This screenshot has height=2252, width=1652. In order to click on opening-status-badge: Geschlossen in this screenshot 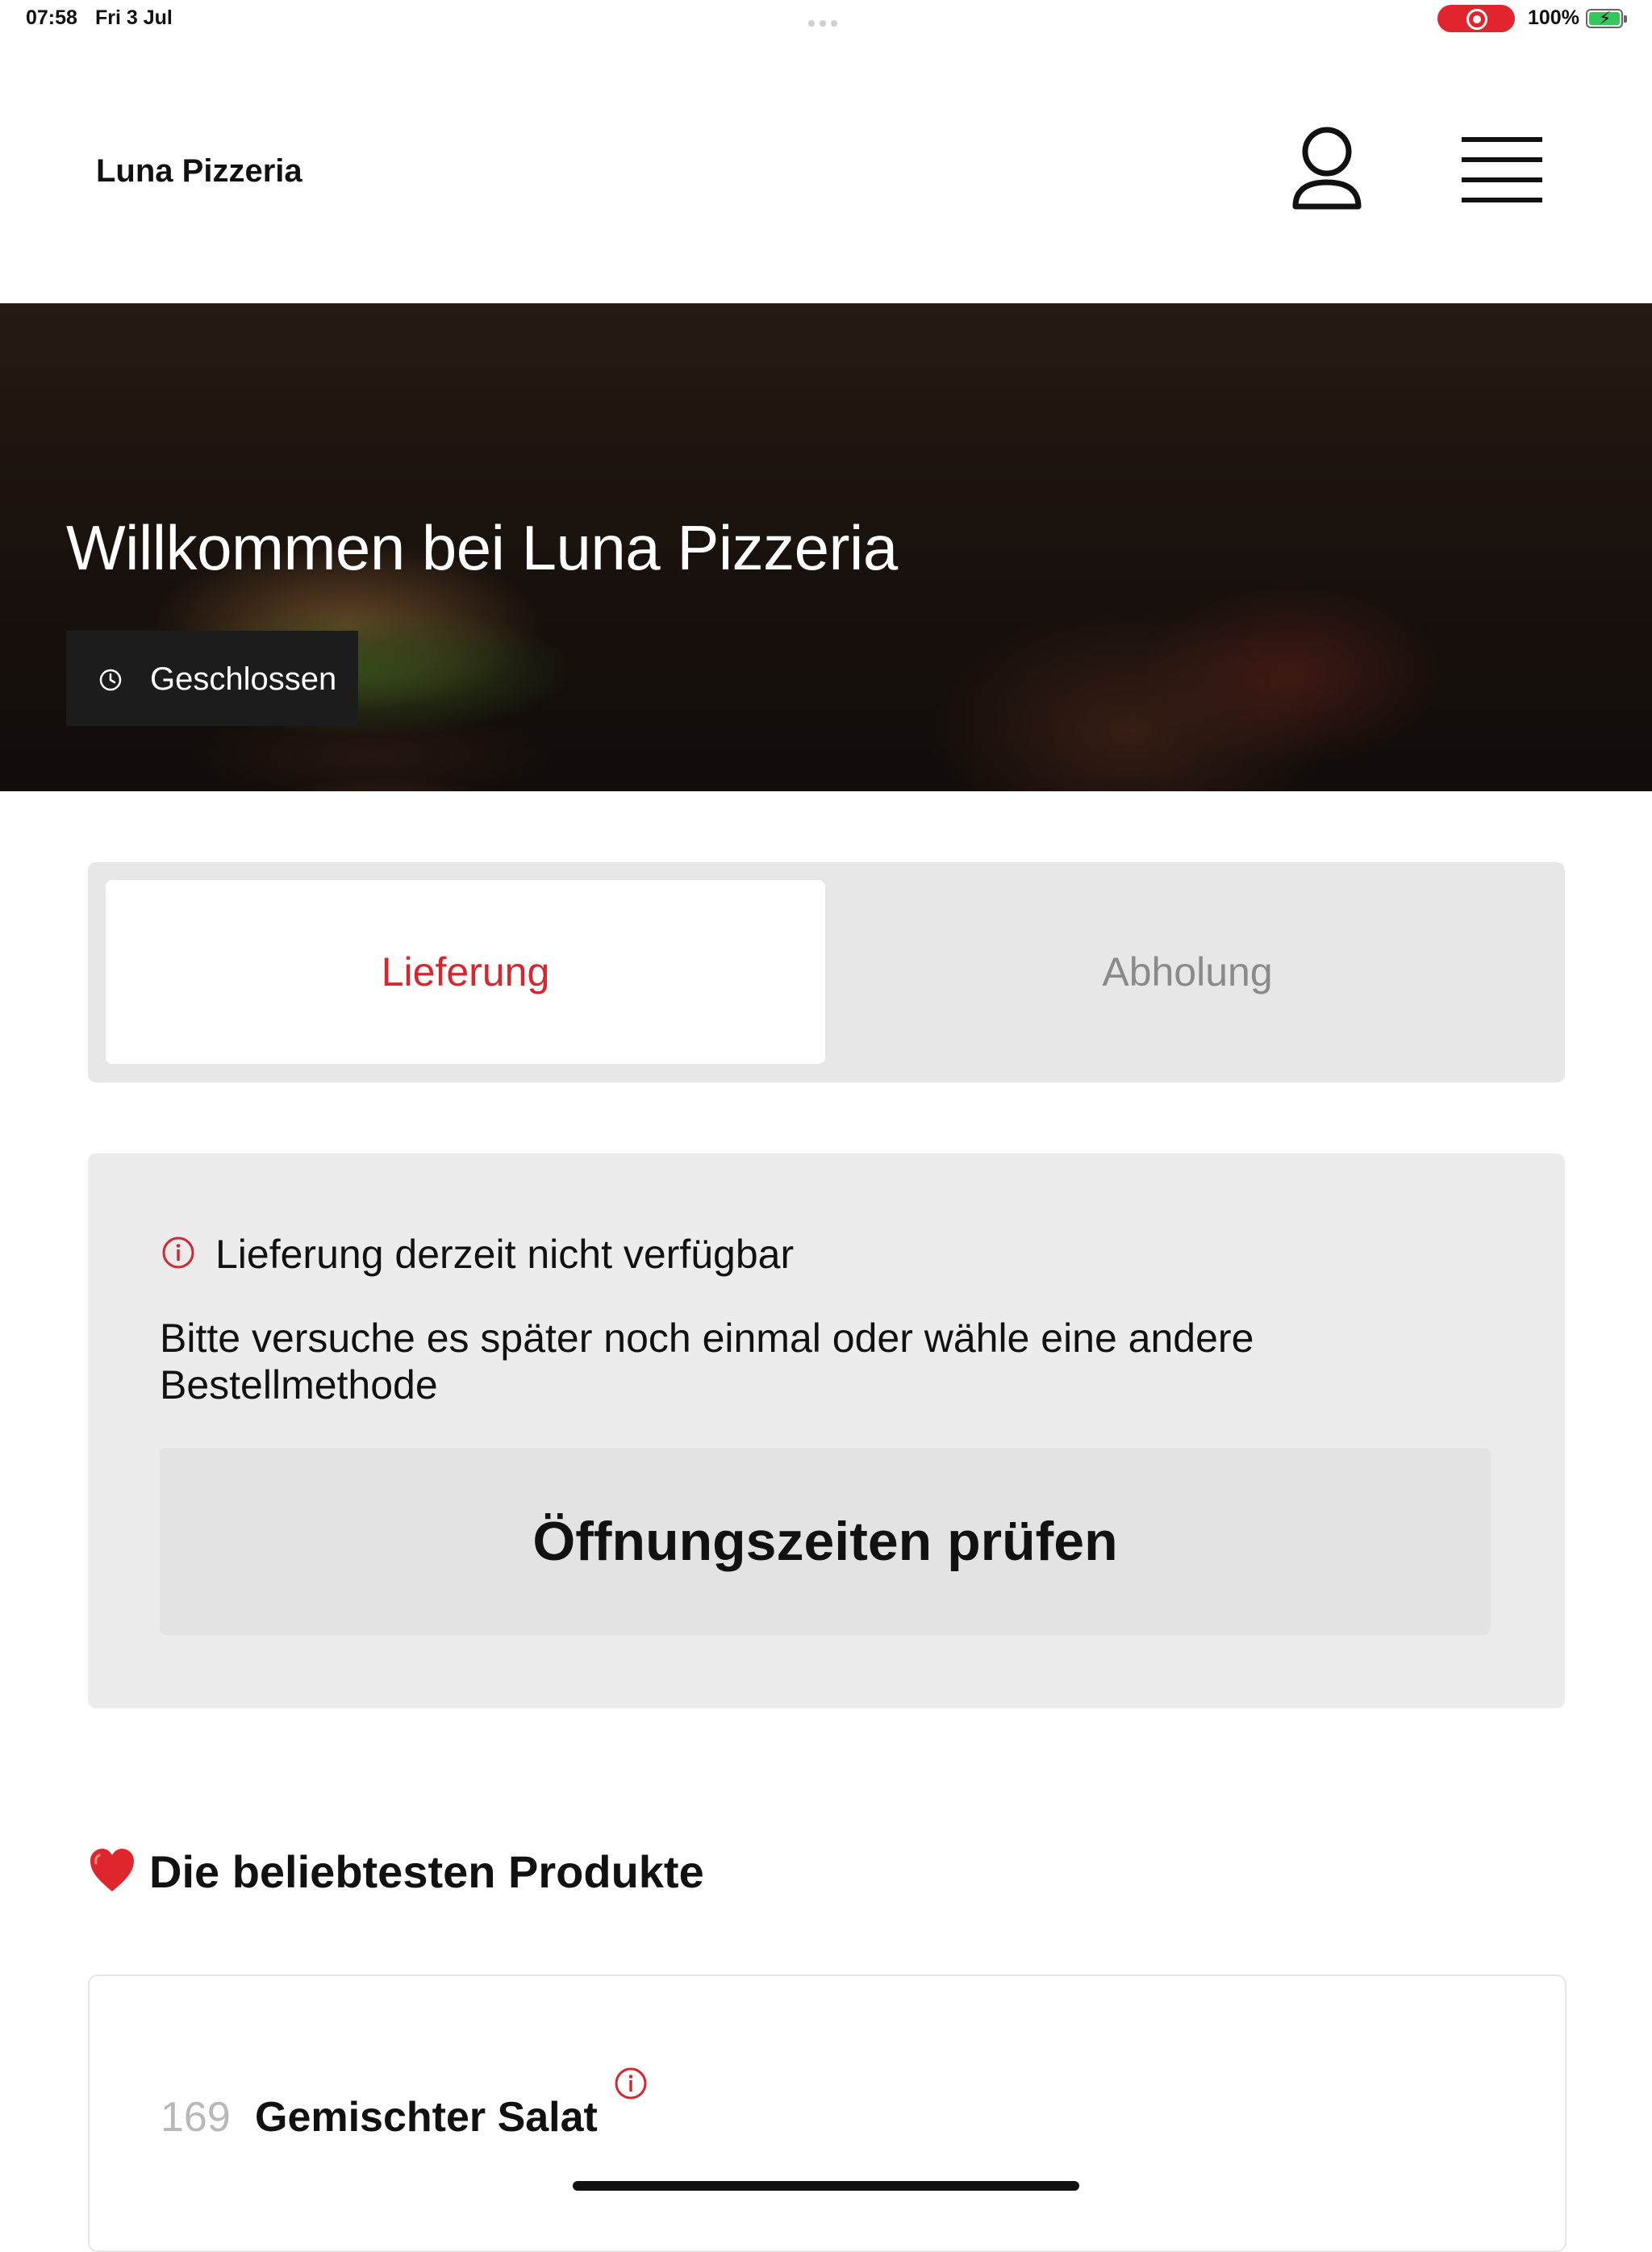, I will do `click(212, 679)`.